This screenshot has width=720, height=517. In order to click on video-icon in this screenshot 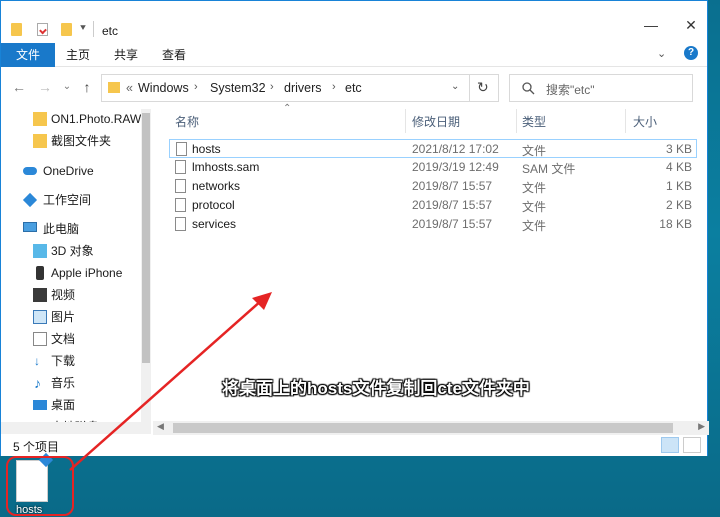, I will do `click(40, 295)`.